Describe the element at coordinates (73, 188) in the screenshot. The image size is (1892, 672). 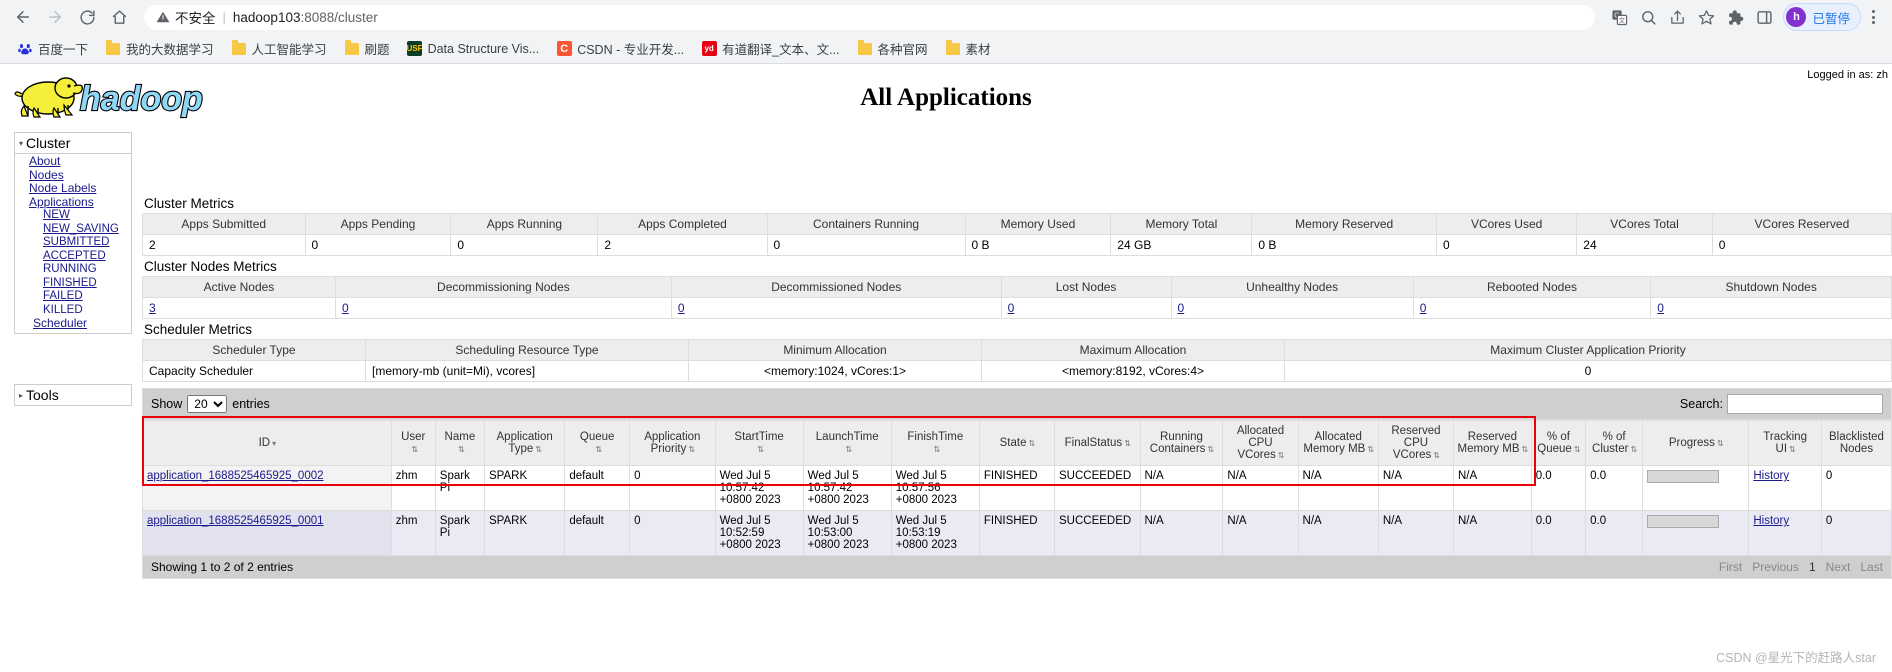
I see `sidebar-item-node-labels: Node Labels` at that location.